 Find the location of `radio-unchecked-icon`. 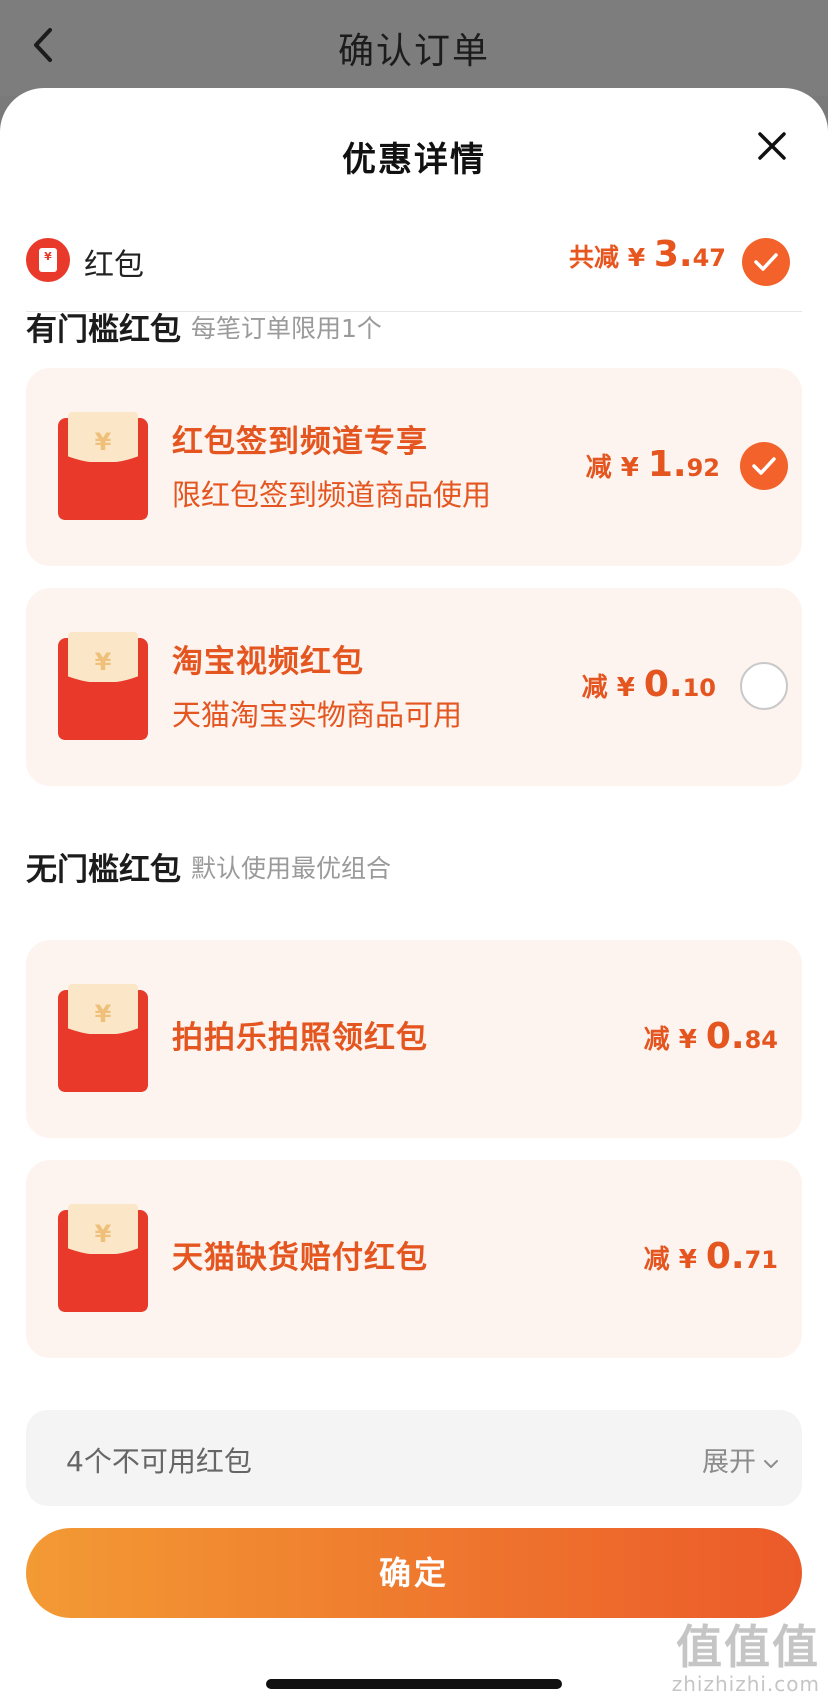

radio-unchecked-icon is located at coordinates (764, 686).